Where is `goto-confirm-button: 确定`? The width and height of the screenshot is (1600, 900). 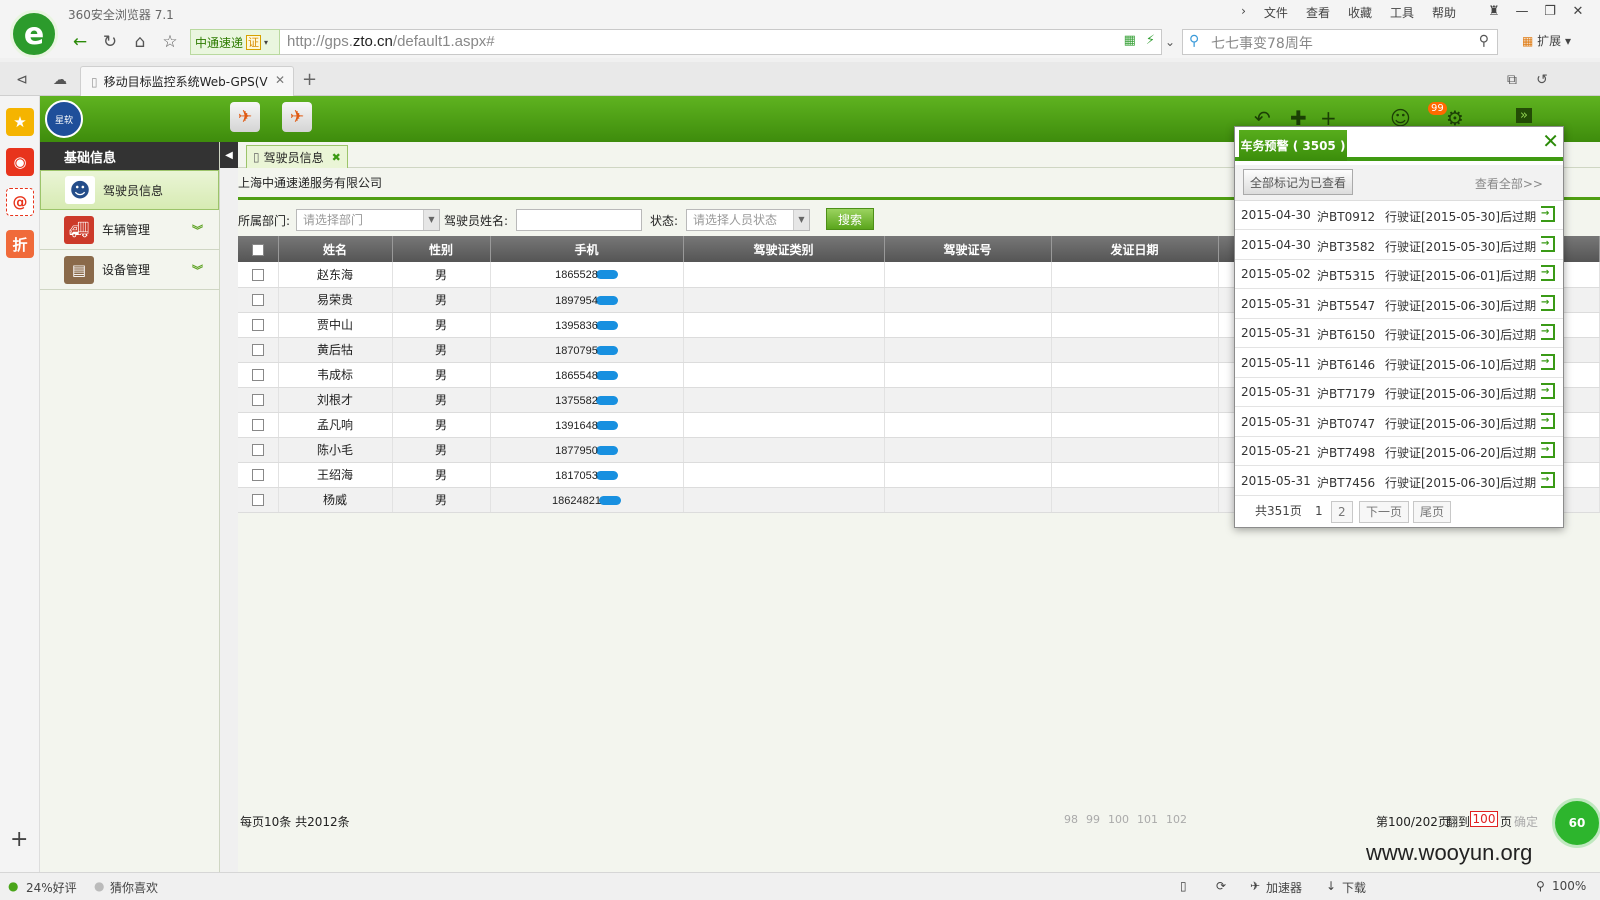
goto-confirm-button: 确定 is located at coordinates (1526, 821).